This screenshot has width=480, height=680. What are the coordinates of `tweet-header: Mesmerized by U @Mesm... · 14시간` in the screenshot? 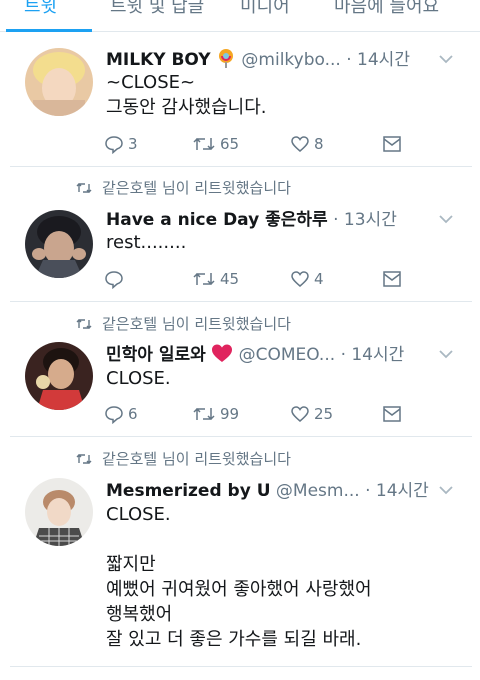 It's located at (267, 488).